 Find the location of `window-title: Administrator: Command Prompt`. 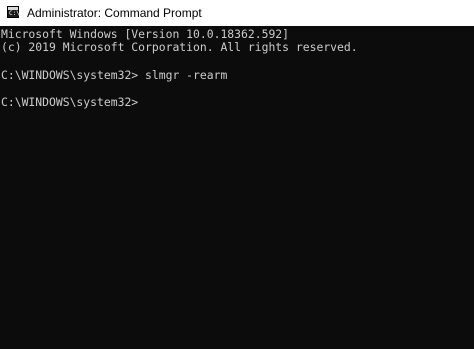

window-title: Administrator: Command Prompt is located at coordinates (114, 13).